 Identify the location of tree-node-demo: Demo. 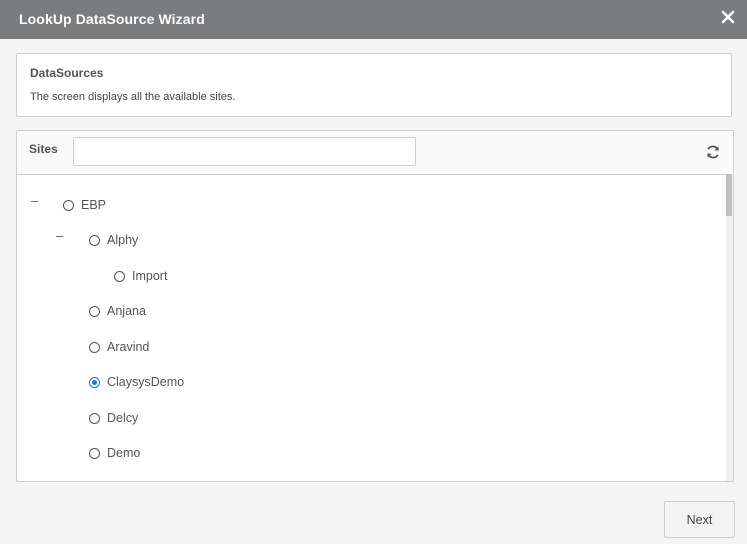
(114, 453).